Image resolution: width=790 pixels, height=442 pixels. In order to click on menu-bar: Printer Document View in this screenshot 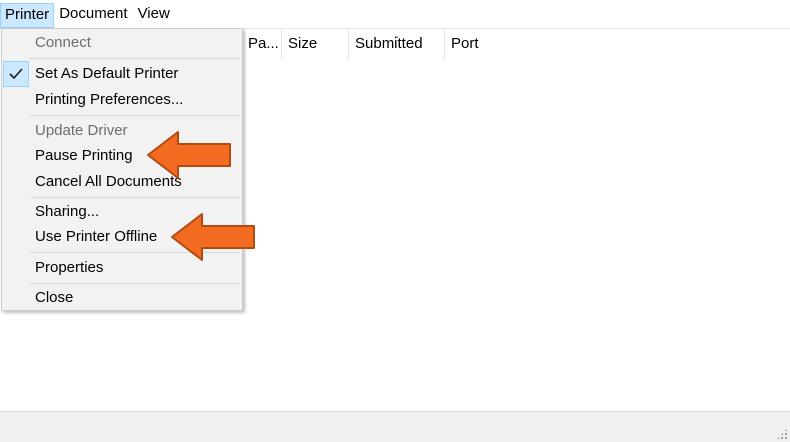, I will do `click(395, 14)`.